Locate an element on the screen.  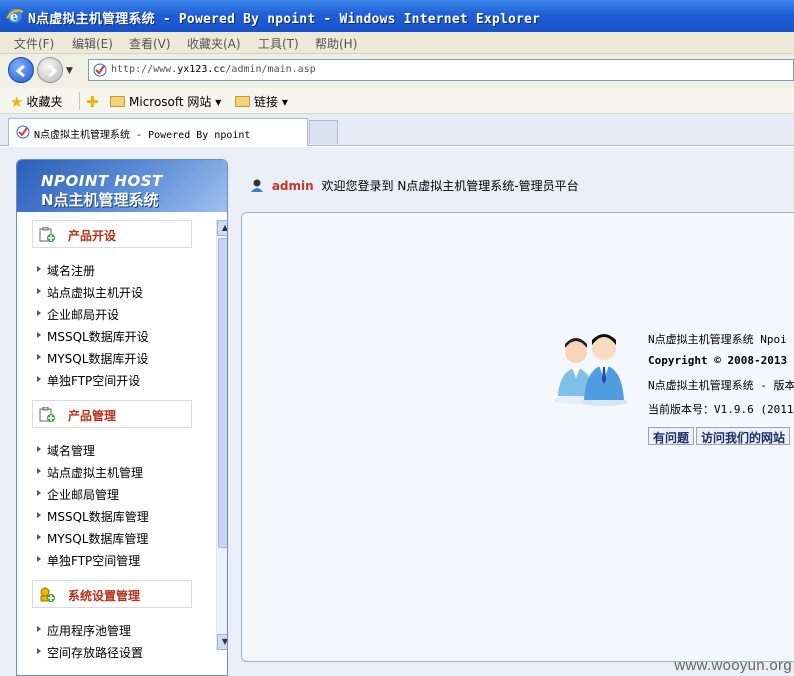
address-url: http://www.yx123.cc/admin/main.asp is located at coordinates (213, 69).